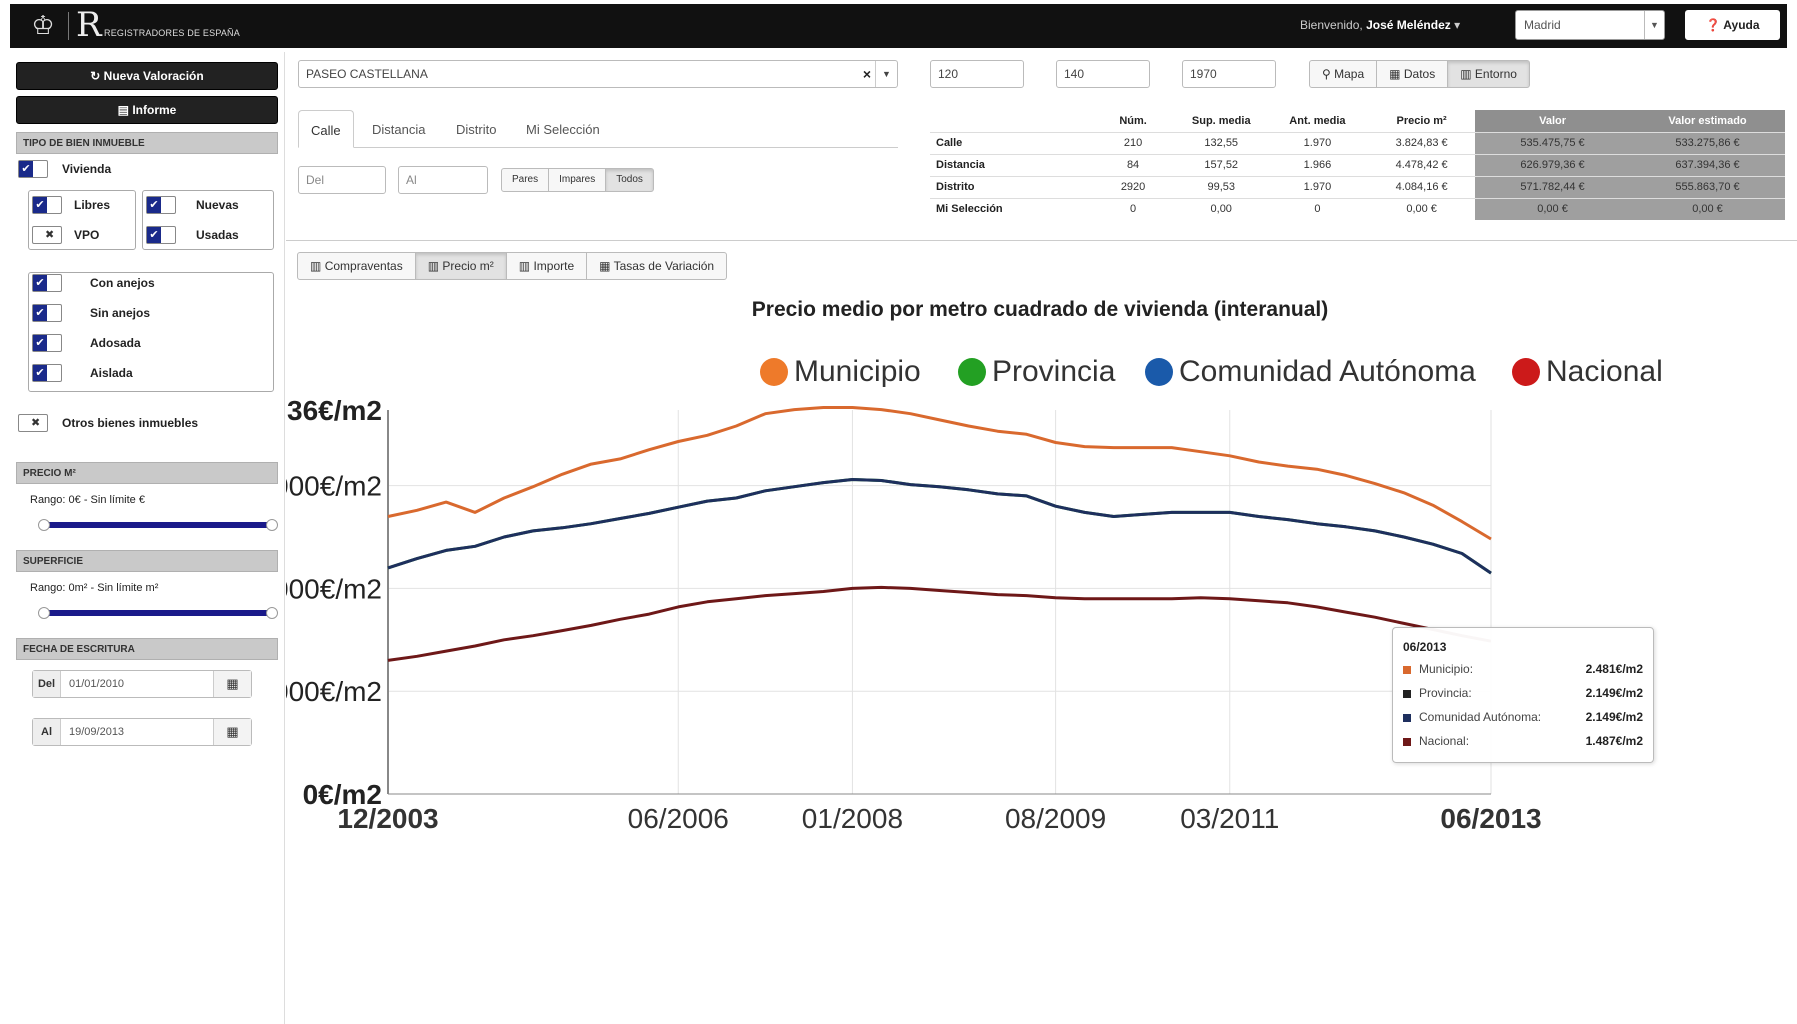  What do you see at coordinates (356, 266) in the screenshot?
I see `tab-compraventas: ▥ Compraventas` at bounding box center [356, 266].